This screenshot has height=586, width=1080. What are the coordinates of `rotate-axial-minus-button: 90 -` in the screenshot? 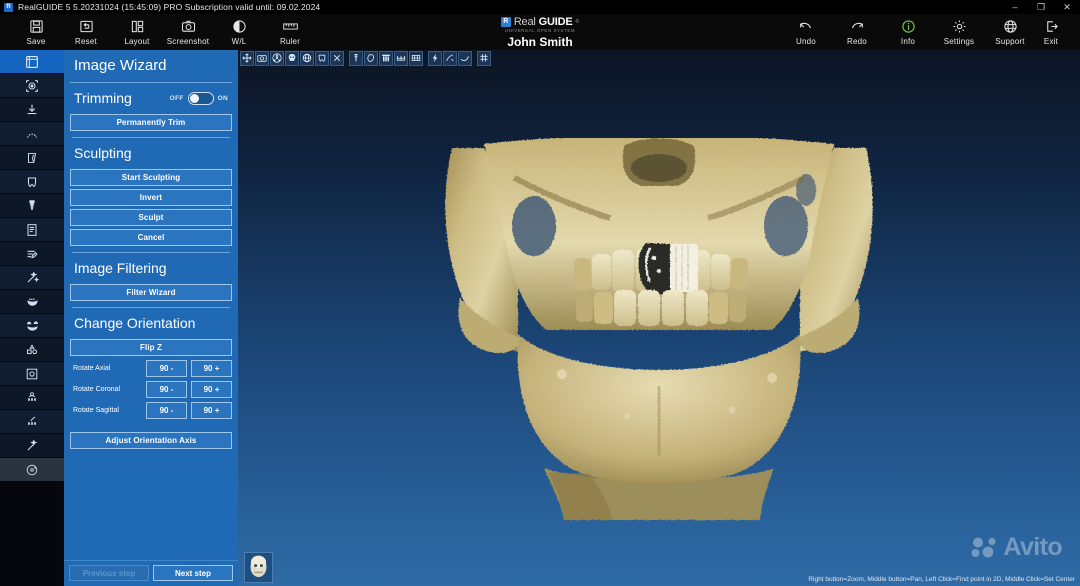 It's located at (166, 368).